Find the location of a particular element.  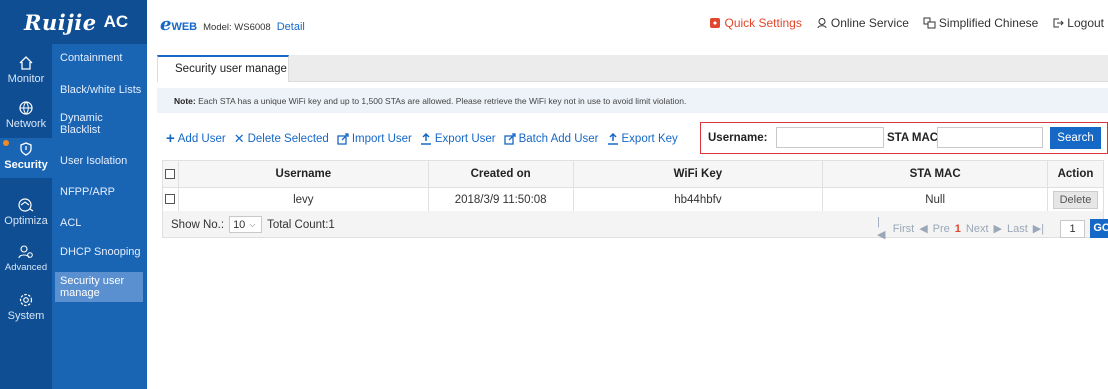

shield-icon is located at coordinates (26, 149).